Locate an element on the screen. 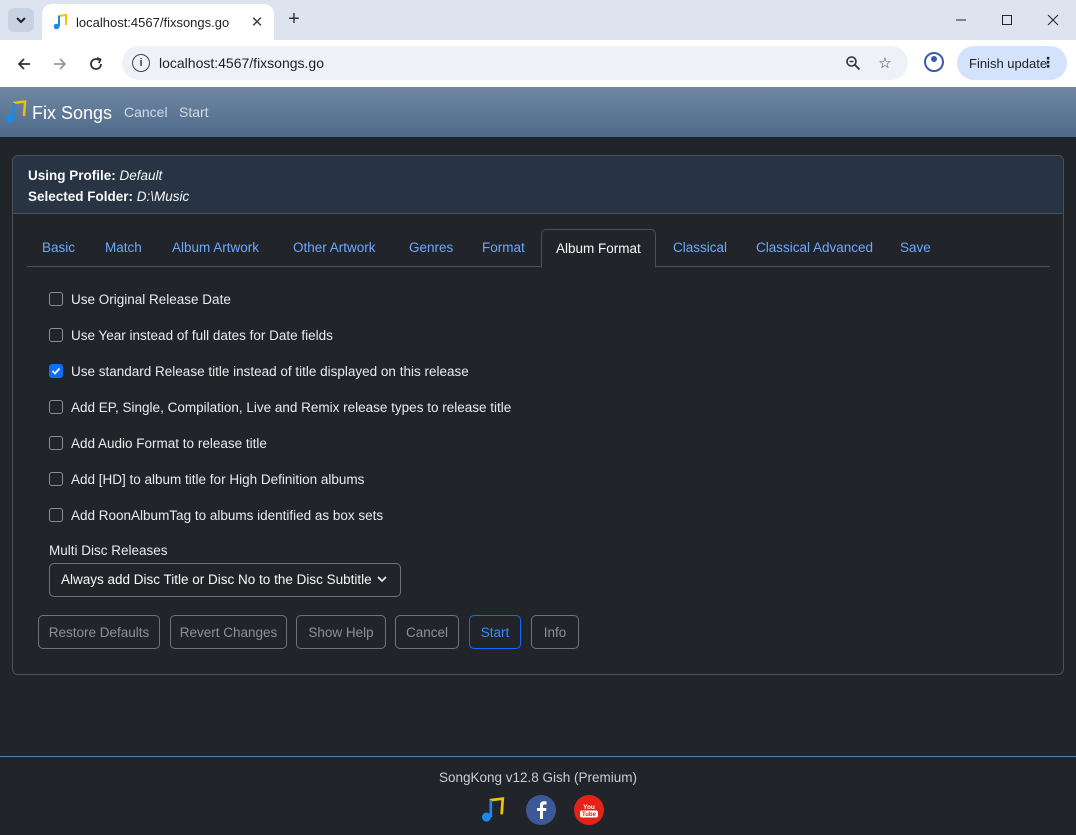 Image resolution: width=1076 pixels, height=835 pixels. tab-close-icon: ✕ is located at coordinates (257, 22).